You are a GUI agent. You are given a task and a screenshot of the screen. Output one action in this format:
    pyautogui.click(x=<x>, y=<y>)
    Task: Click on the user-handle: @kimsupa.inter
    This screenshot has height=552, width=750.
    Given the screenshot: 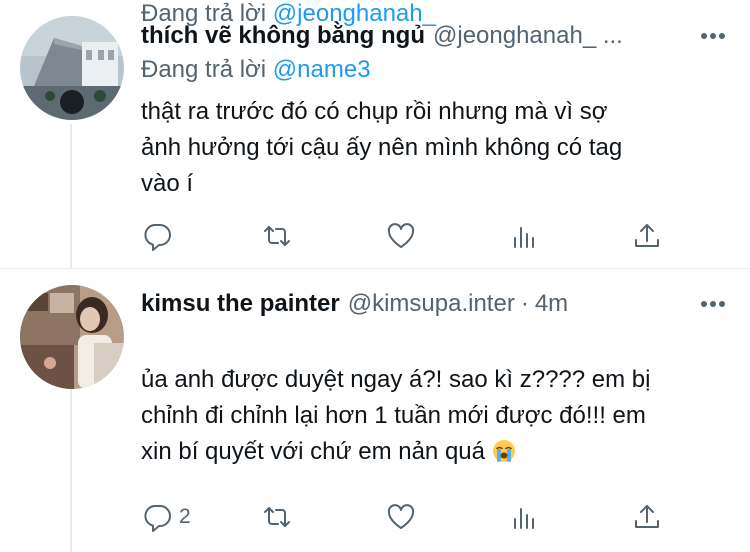 What is the action you would take?
    pyautogui.click(x=431, y=304)
    